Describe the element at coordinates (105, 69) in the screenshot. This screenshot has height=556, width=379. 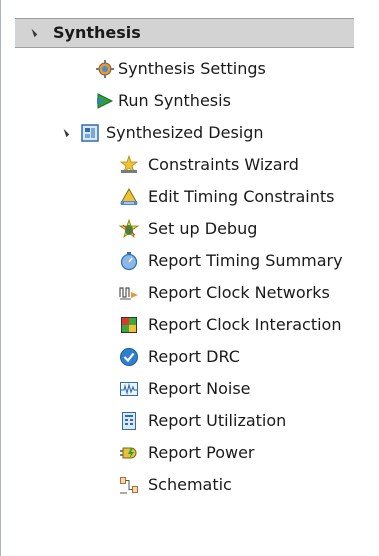
I see `gear-icon` at that location.